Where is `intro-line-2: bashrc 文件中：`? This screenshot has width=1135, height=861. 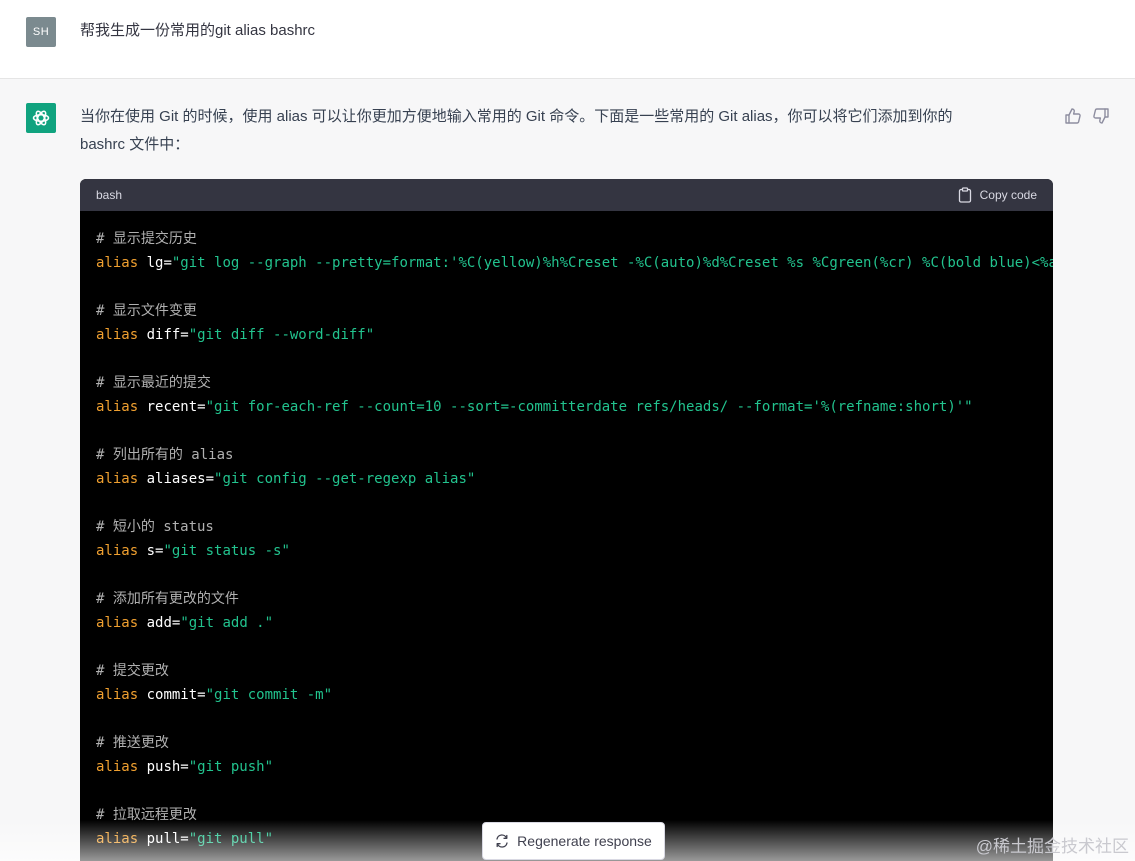
intro-line-2: bashrc 文件中： is located at coordinates (135, 144).